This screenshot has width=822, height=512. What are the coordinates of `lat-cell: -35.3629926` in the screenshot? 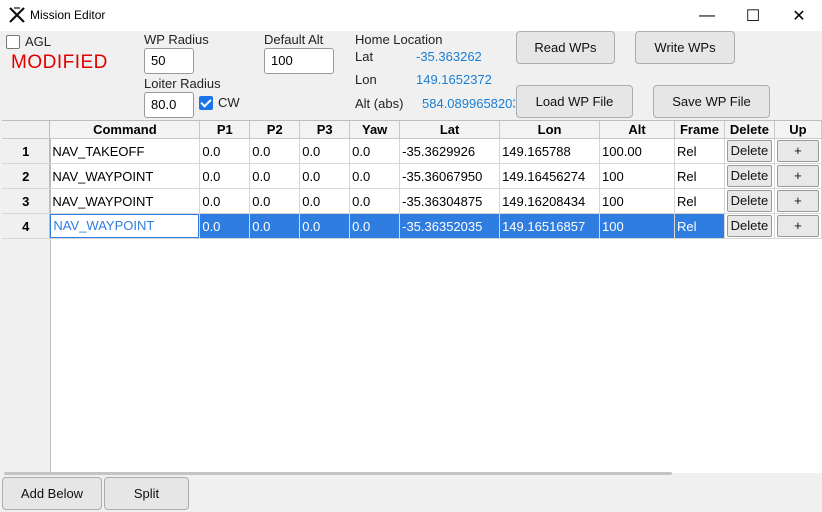 It's located at (450, 151).